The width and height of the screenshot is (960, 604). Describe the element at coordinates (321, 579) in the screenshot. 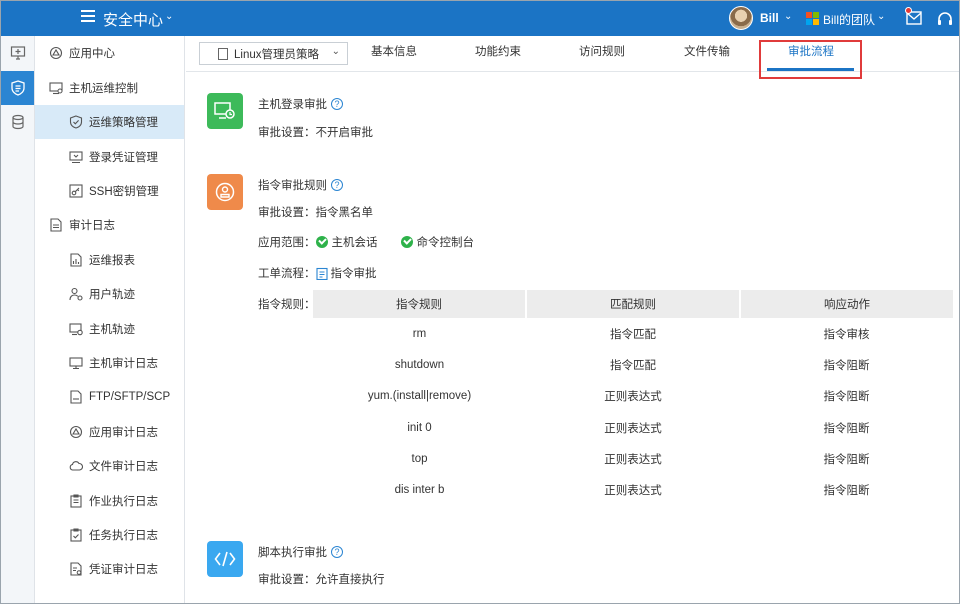

I see `script-approval-setting: 审批设置： 允许直接执行` at that location.